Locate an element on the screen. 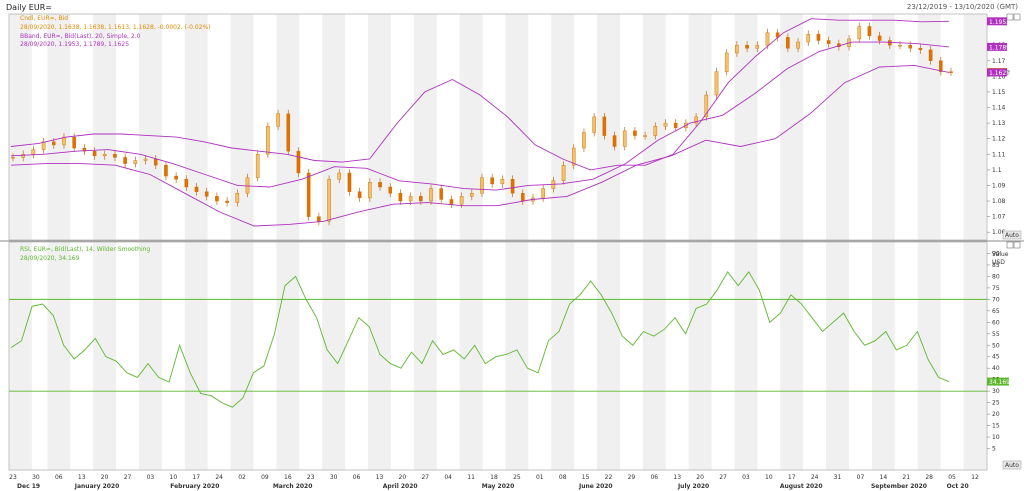 The image size is (1024, 491). rsi-tick-label: 90 is located at coordinates (996, 253).